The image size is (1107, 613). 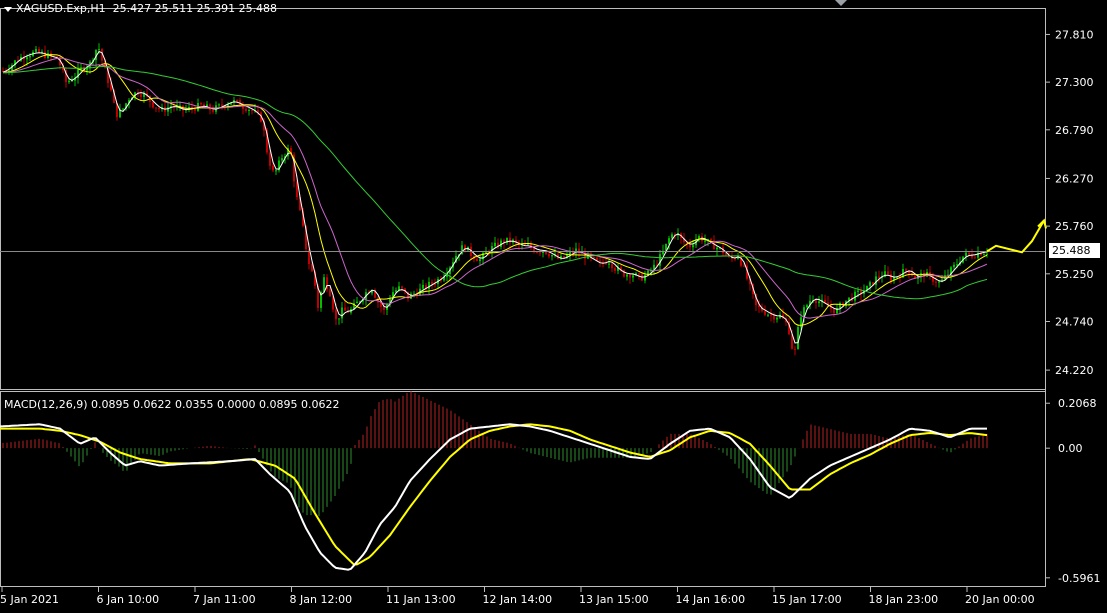 What do you see at coordinates (1015, 236) in the screenshot?
I see `projection-arrow-path` at bounding box center [1015, 236].